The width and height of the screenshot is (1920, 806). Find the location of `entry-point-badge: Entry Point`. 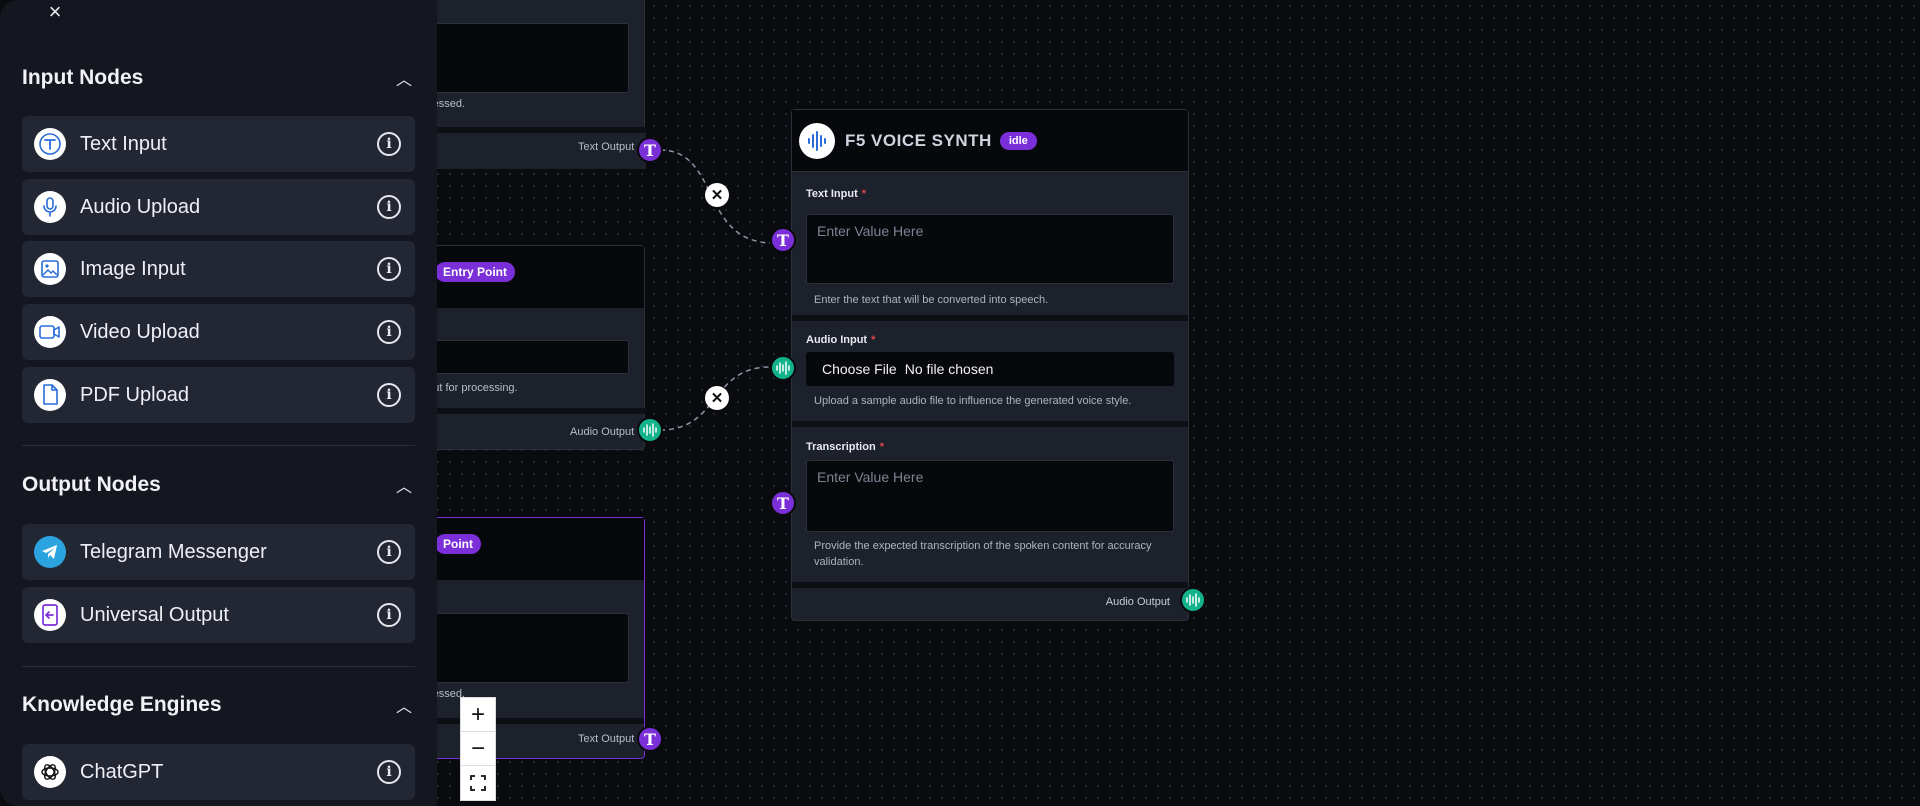

entry-point-badge: Entry Point is located at coordinates (475, 272).